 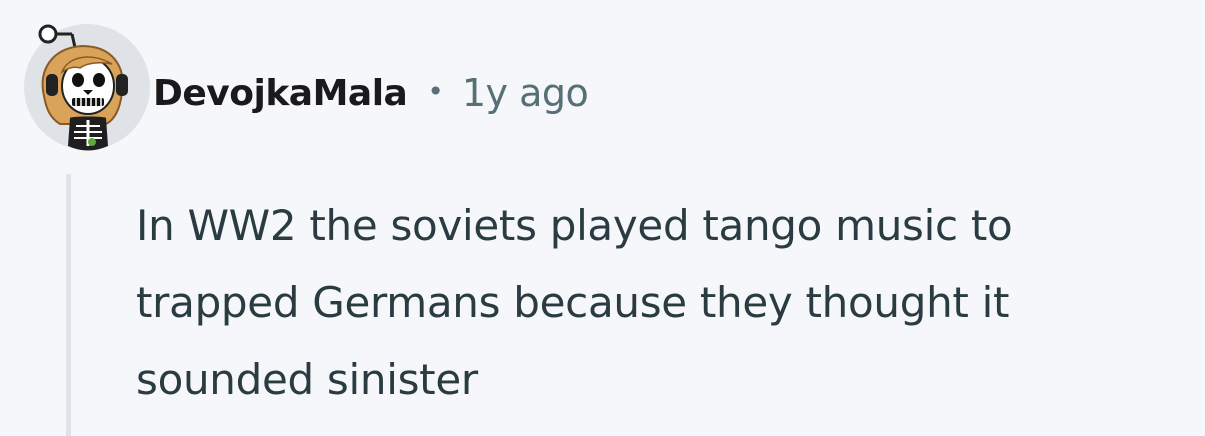 I want to click on snoo-skeleton-avatar-icon, so click(x=87, y=87).